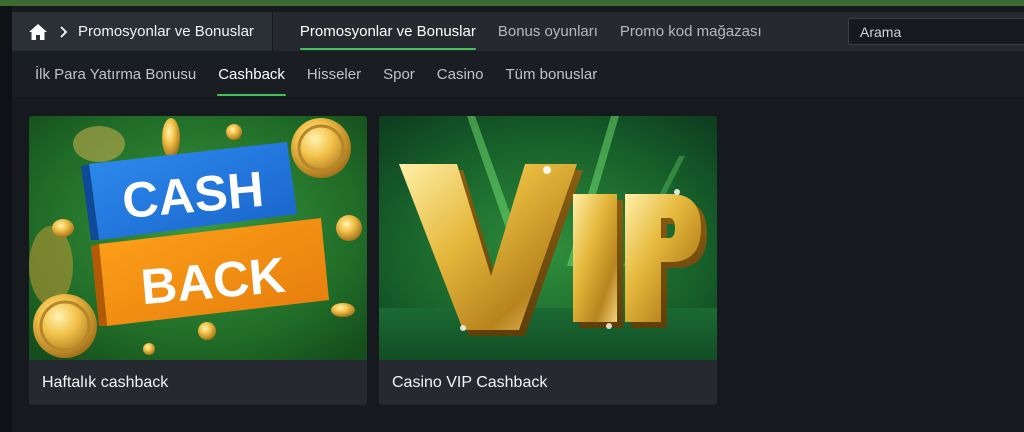 This screenshot has height=432, width=1024. Describe the element at coordinates (334, 74) in the screenshot. I see `tab-shares: Hisseler` at that location.